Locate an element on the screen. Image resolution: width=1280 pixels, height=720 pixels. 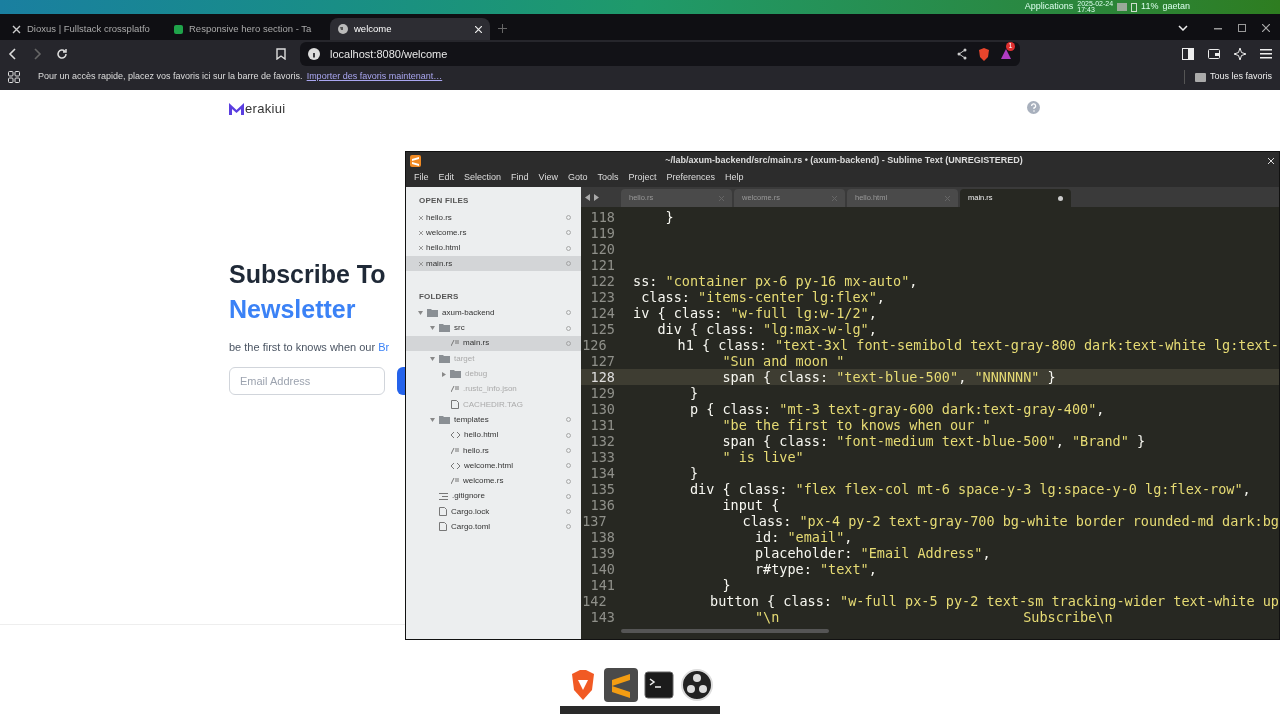
line-number: 122 is located at coordinates (602, 281).